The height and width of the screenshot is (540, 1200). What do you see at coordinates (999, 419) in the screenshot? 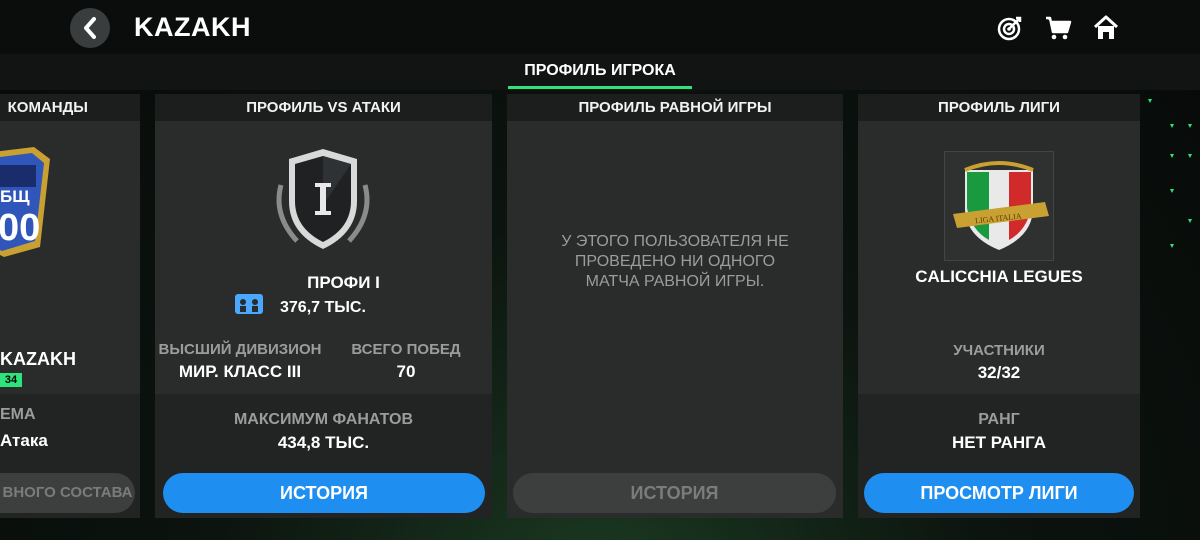
I see `rank-label: РАНГ` at bounding box center [999, 419].